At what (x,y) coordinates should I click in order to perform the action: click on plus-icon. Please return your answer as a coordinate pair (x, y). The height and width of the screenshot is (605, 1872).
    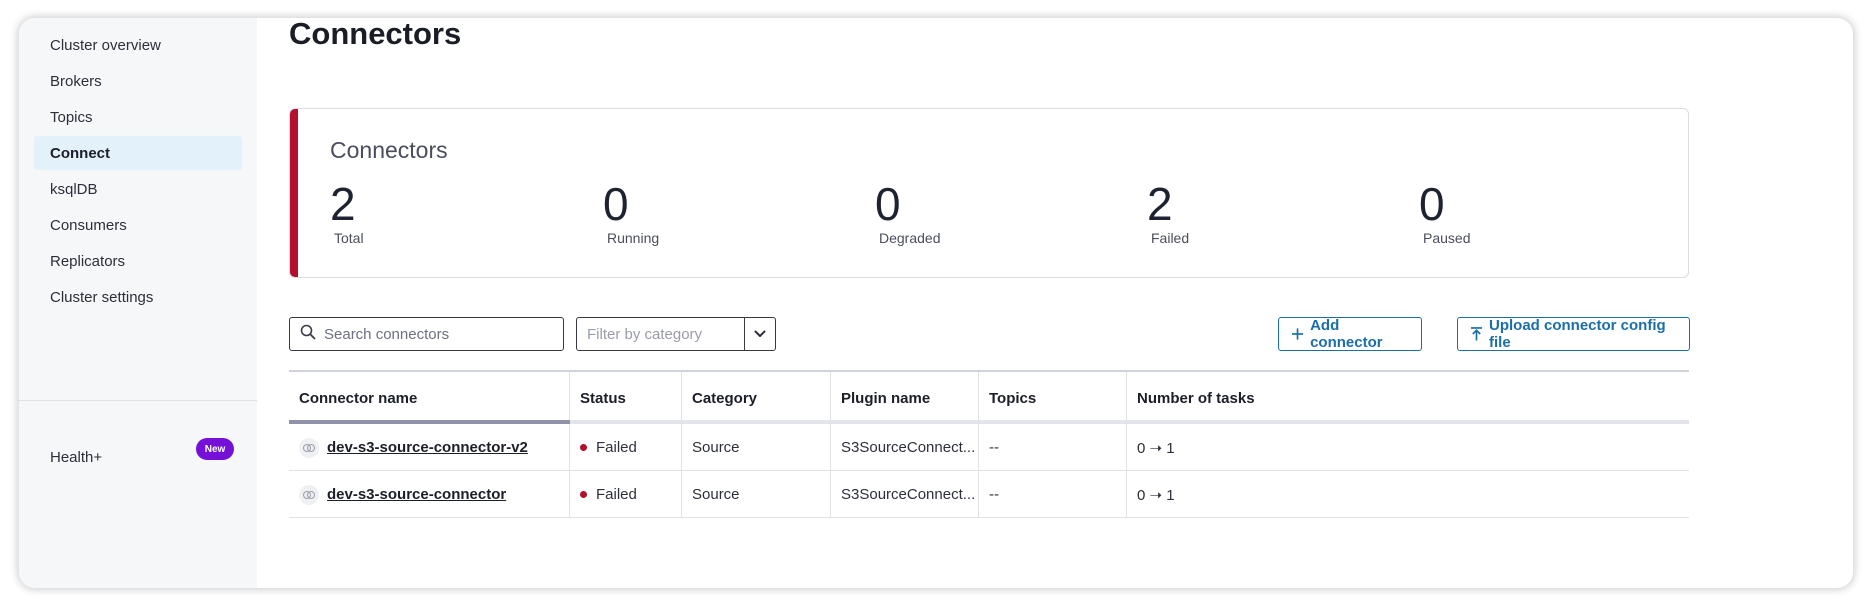
    Looking at the image, I should click on (1297, 334).